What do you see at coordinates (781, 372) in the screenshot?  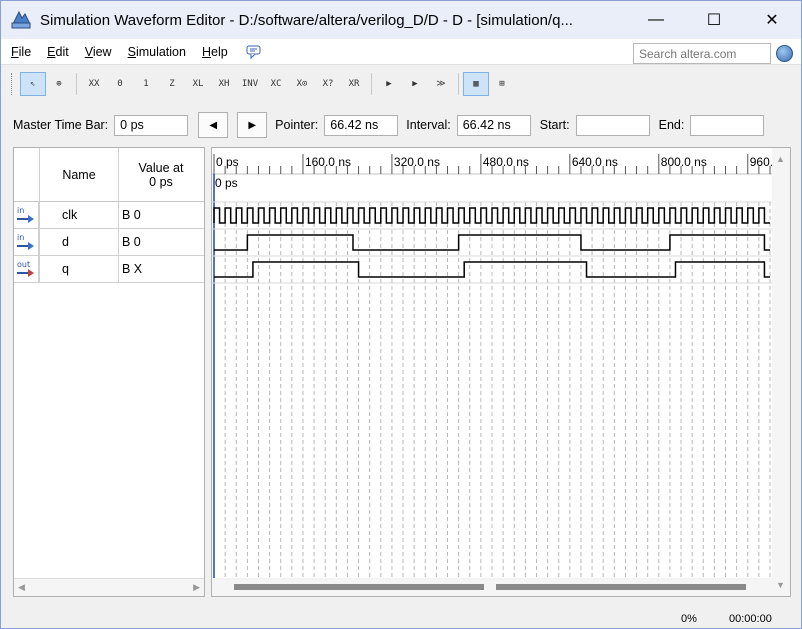 I see `vertical-scrollbar` at bounding box center [781, 372].